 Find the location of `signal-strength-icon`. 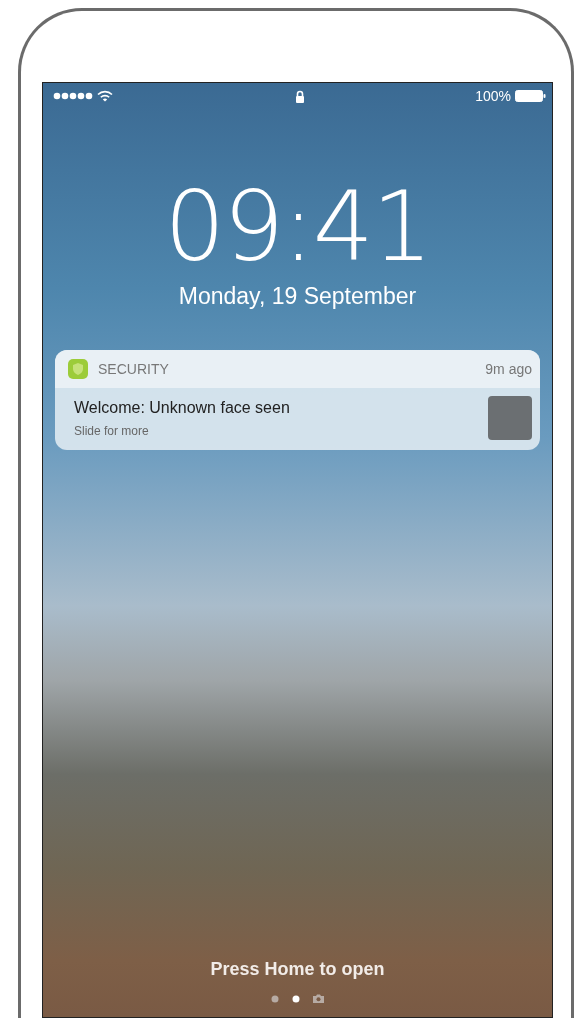

signal-strength-icon is located at coordinates (73, 96).